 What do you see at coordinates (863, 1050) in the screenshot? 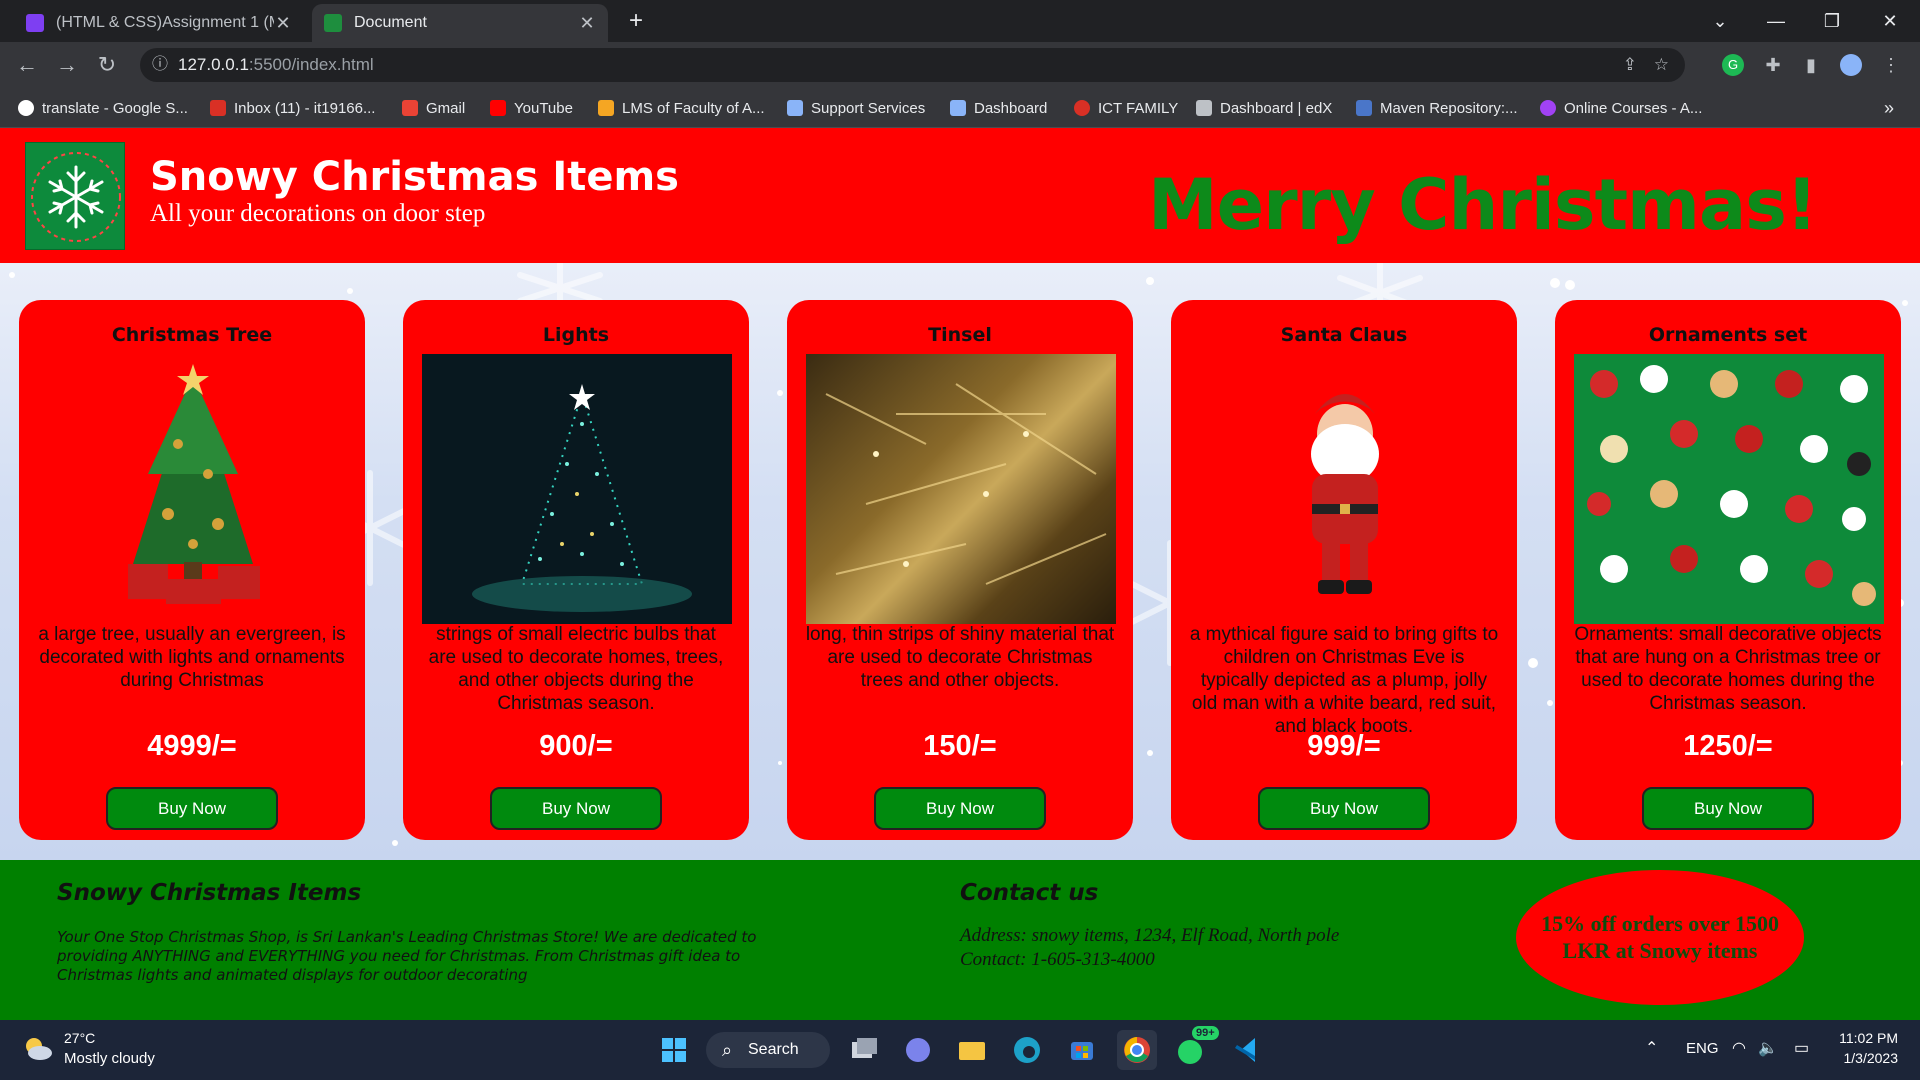
I see `task-view-icon` at bounding box center [863, 1050].